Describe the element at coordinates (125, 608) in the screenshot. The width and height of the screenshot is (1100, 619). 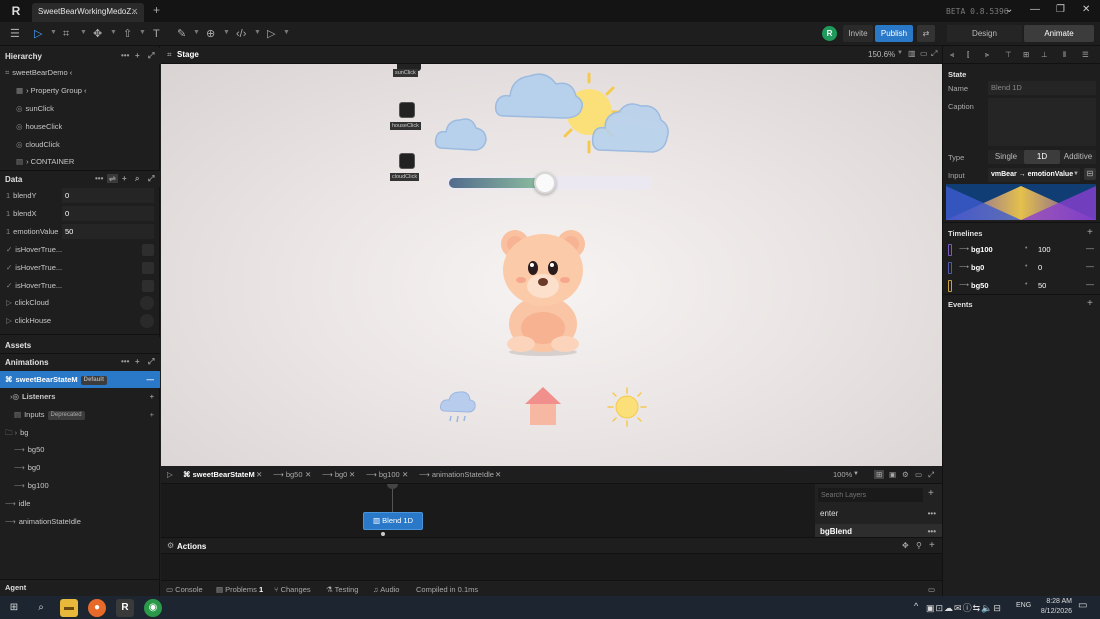
I see `rive-app-icon: R` at that location.